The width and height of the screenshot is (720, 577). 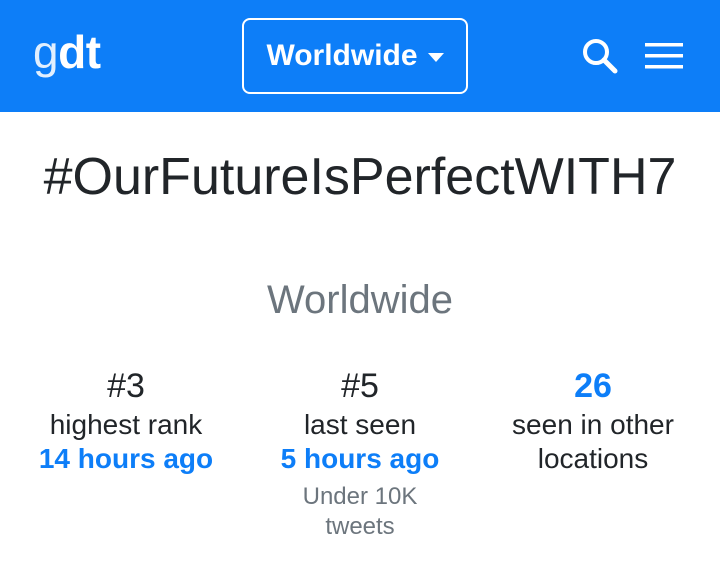 I want to click on search-icon, so click(x=600, y=56).